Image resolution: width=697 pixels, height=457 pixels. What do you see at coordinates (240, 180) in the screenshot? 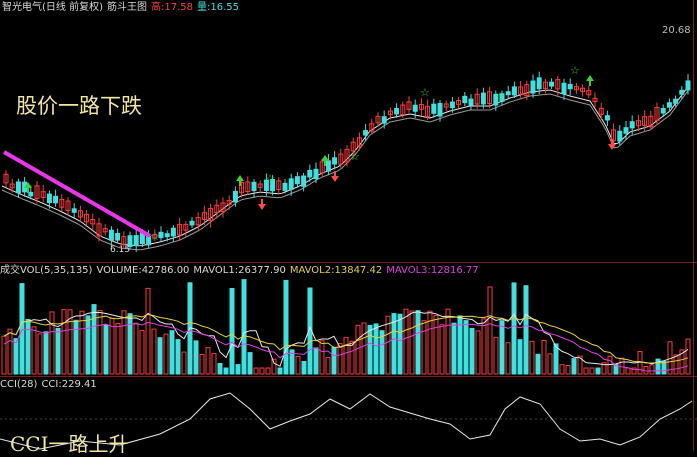
I see `buy-arrow-icon` at bounding box center [240, 180].